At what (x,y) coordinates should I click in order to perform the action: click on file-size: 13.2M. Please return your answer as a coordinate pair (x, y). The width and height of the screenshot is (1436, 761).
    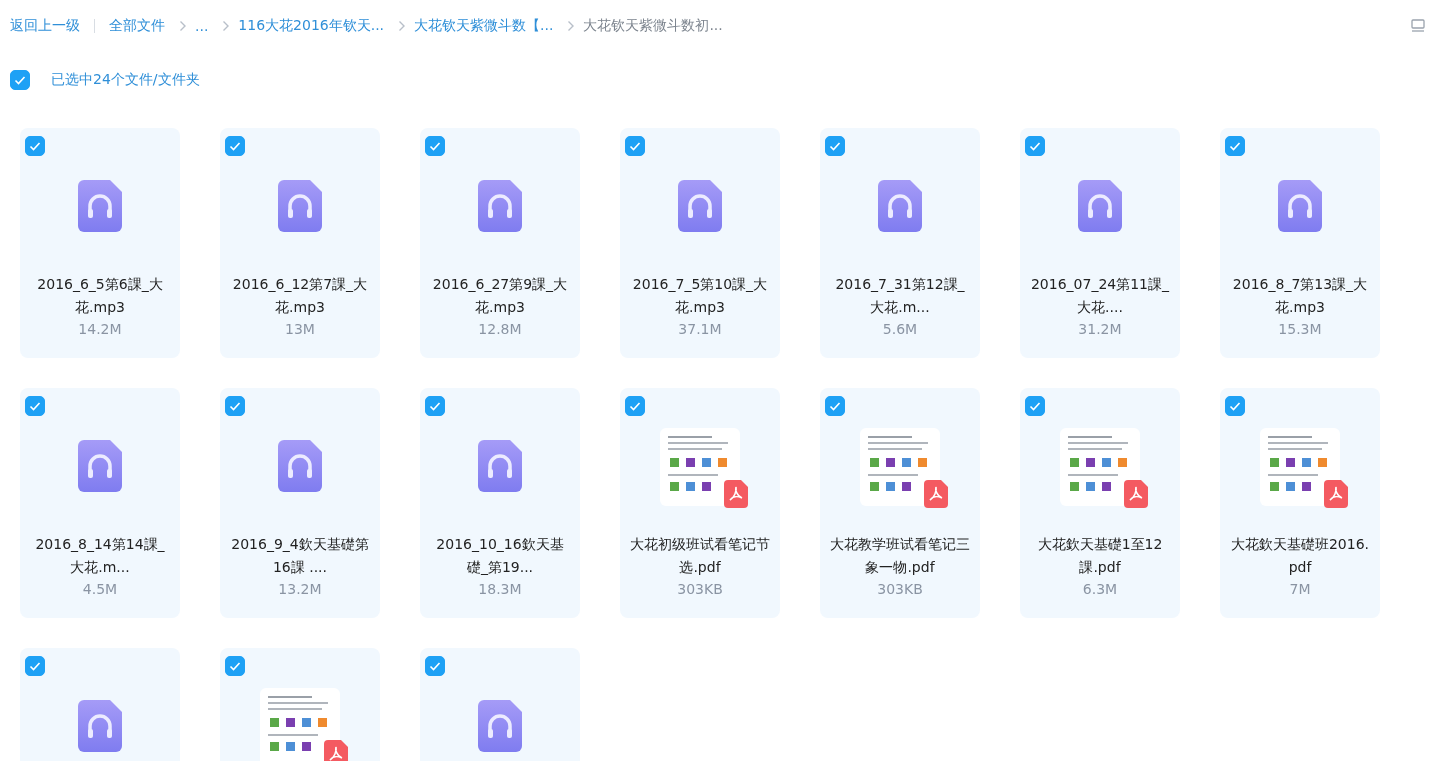
    Looking at the image, I should click on (300, 589).